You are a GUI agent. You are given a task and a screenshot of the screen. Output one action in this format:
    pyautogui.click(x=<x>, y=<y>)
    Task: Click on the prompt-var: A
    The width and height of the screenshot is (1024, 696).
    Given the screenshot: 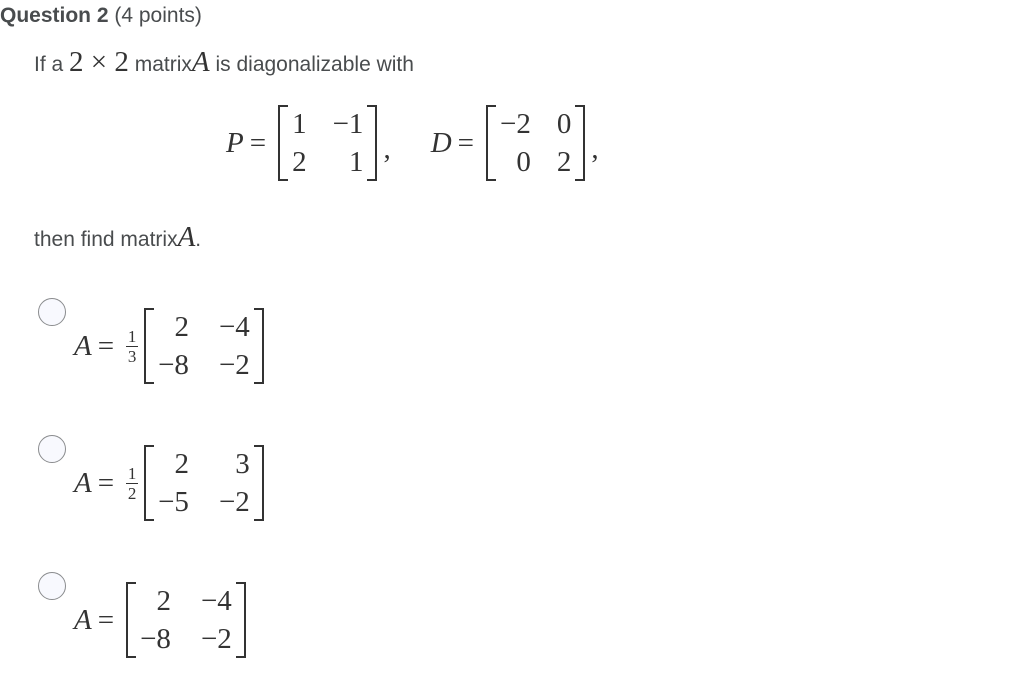 What is the action you would take?
    pyautogui.click(x=200, y=62)
    